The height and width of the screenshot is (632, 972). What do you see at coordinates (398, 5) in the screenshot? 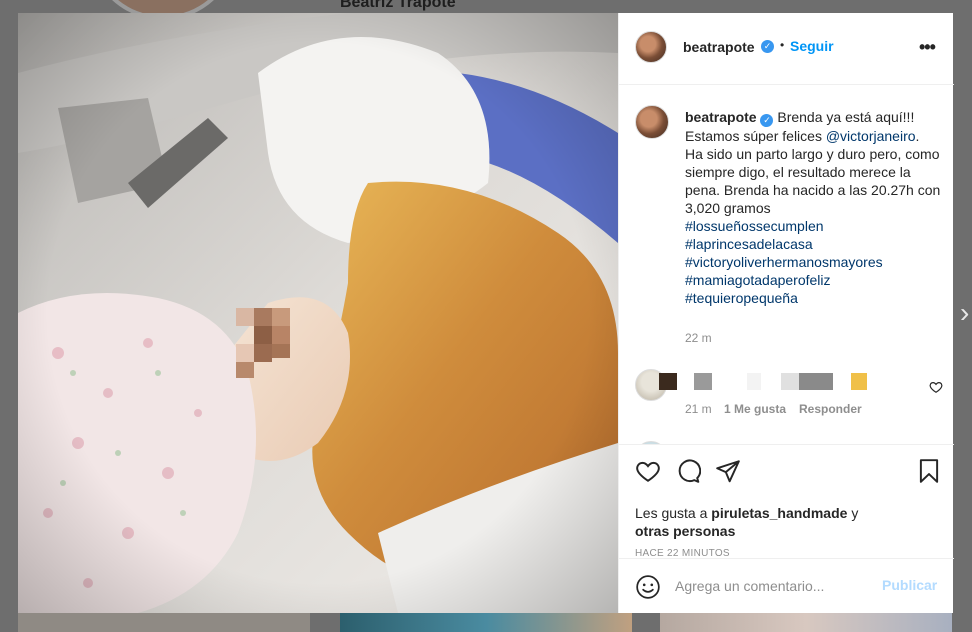
I see `profile-name-background: Beatriz Trapote` at bounding box center [398, 5].